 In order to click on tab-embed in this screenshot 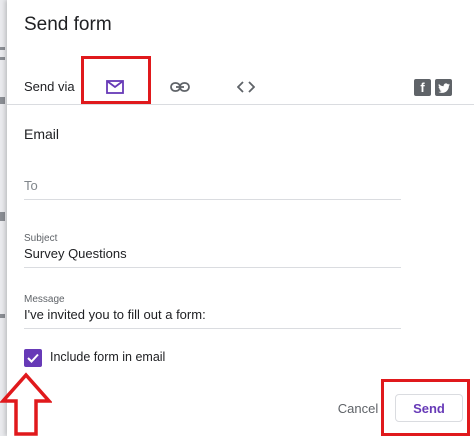, I will do `click(246, 87)`.